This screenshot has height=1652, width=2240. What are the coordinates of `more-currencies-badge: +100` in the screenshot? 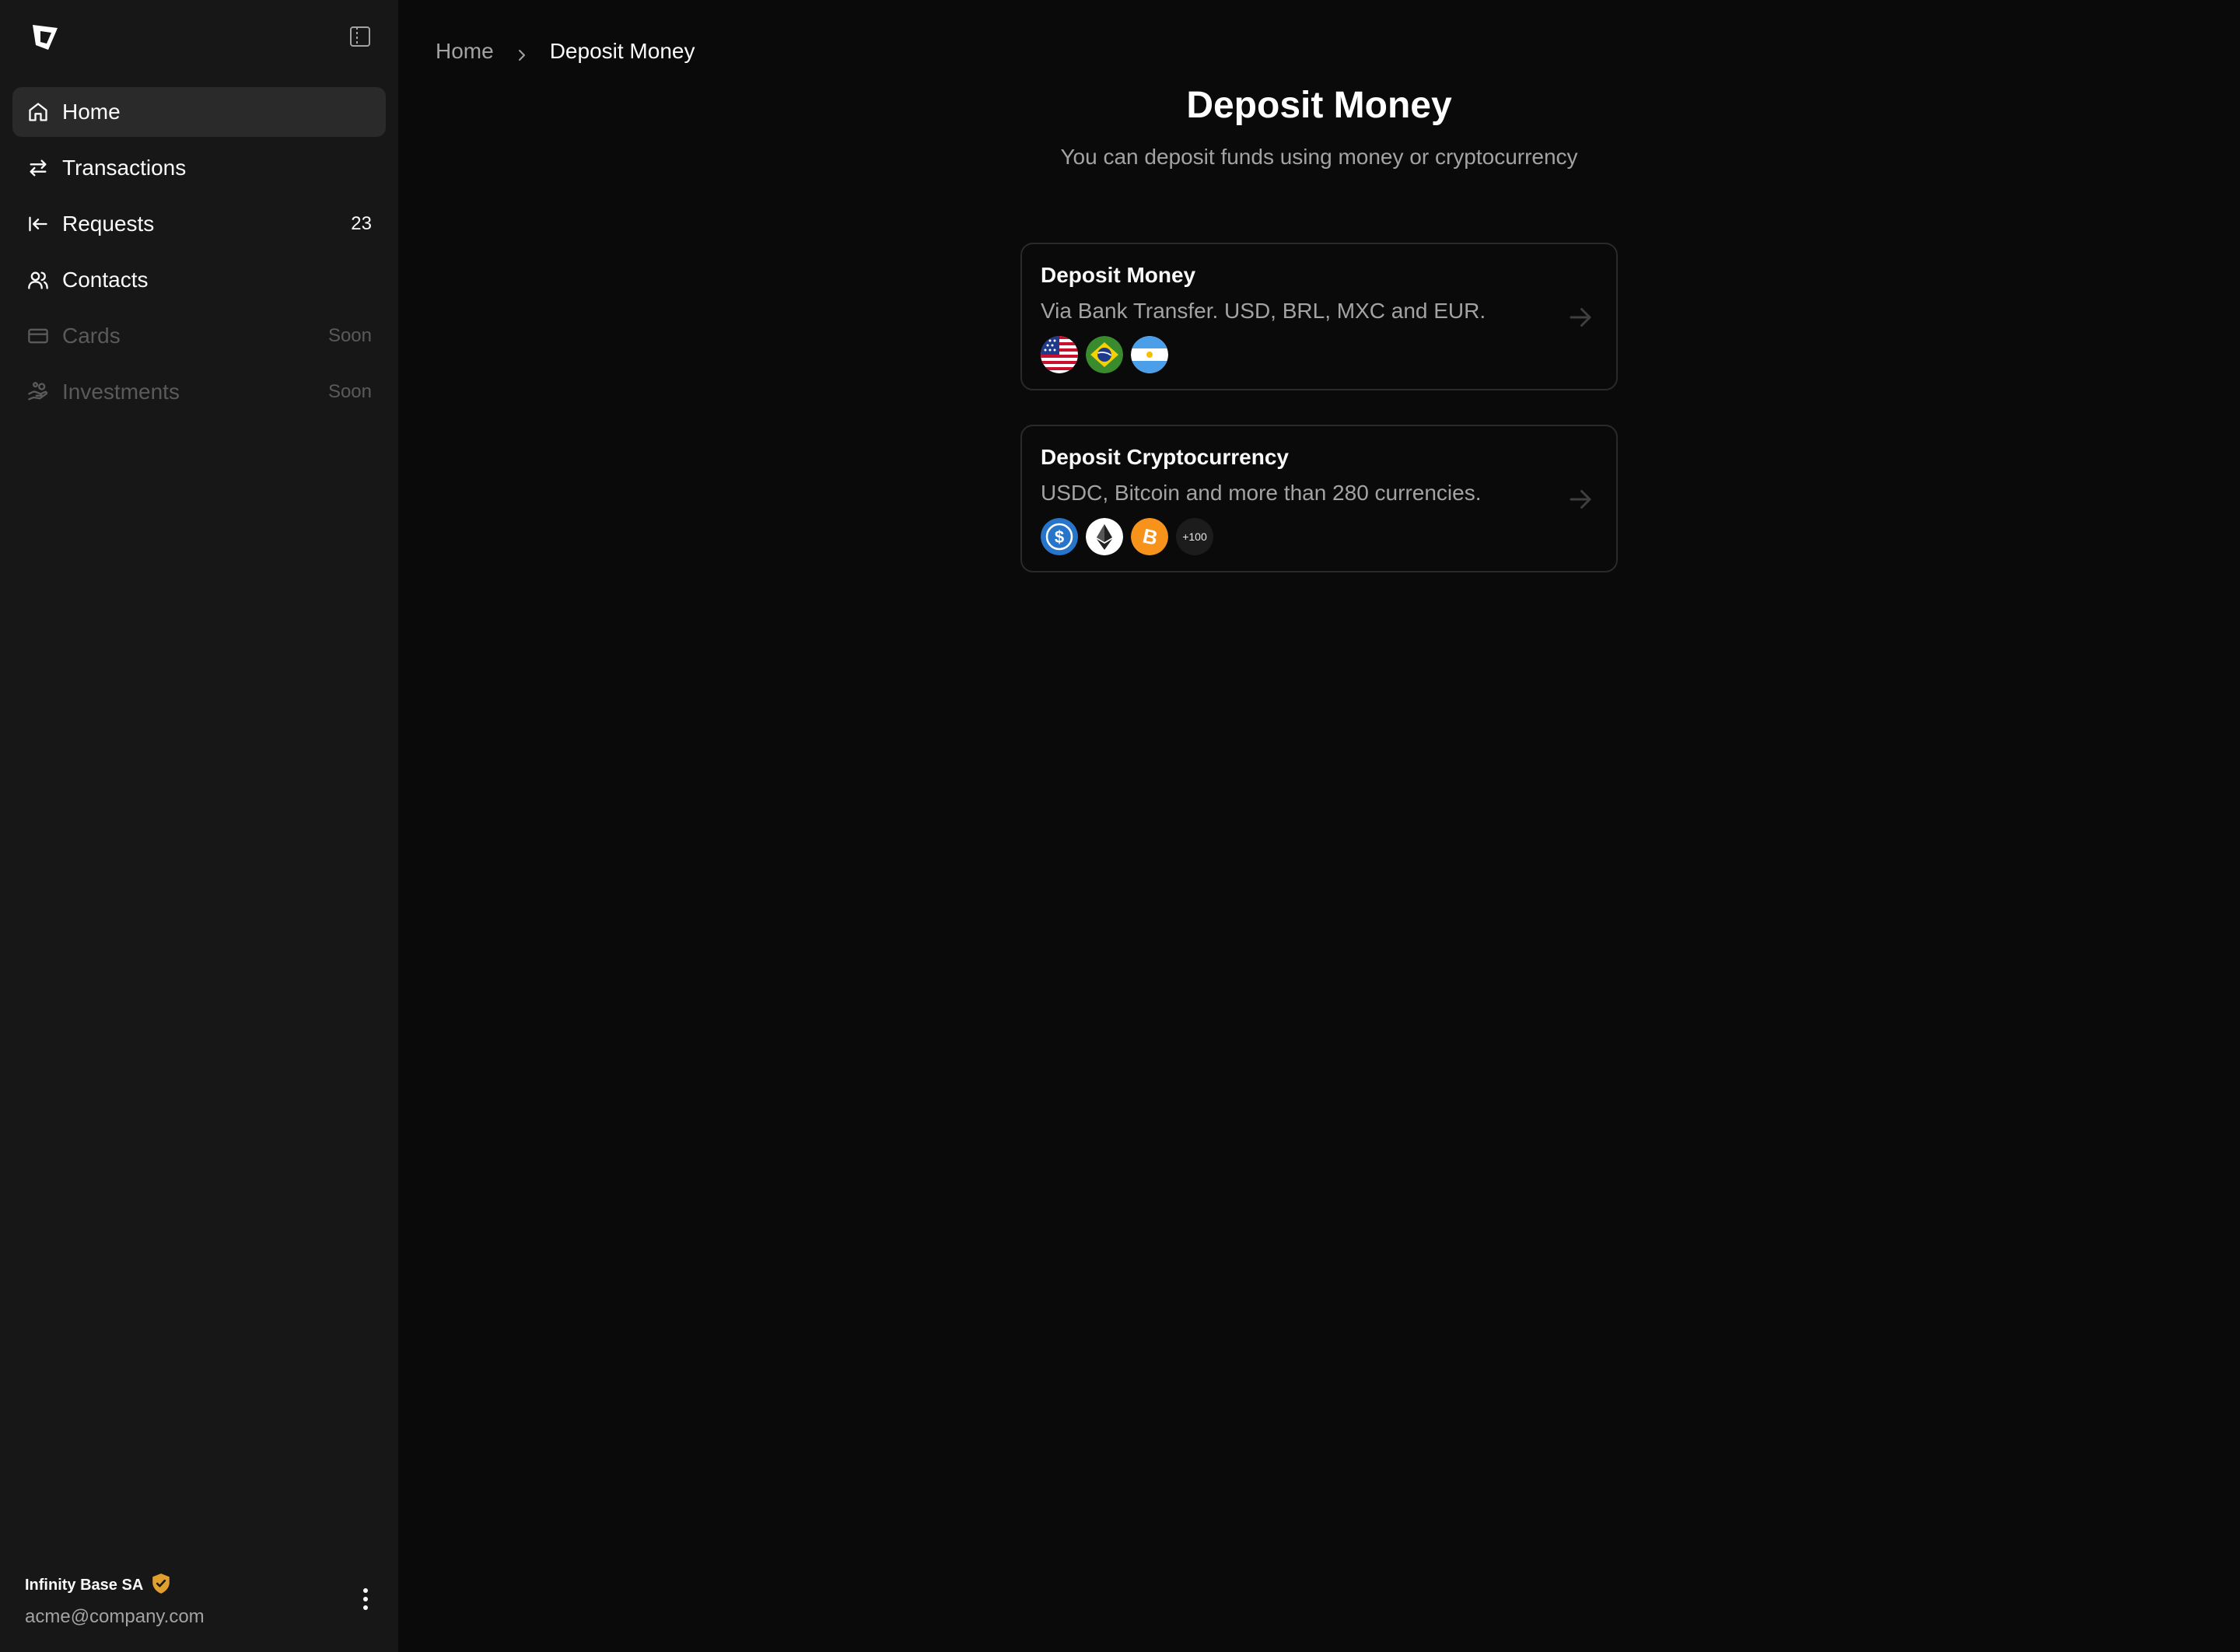 It's located at (1195, 536).